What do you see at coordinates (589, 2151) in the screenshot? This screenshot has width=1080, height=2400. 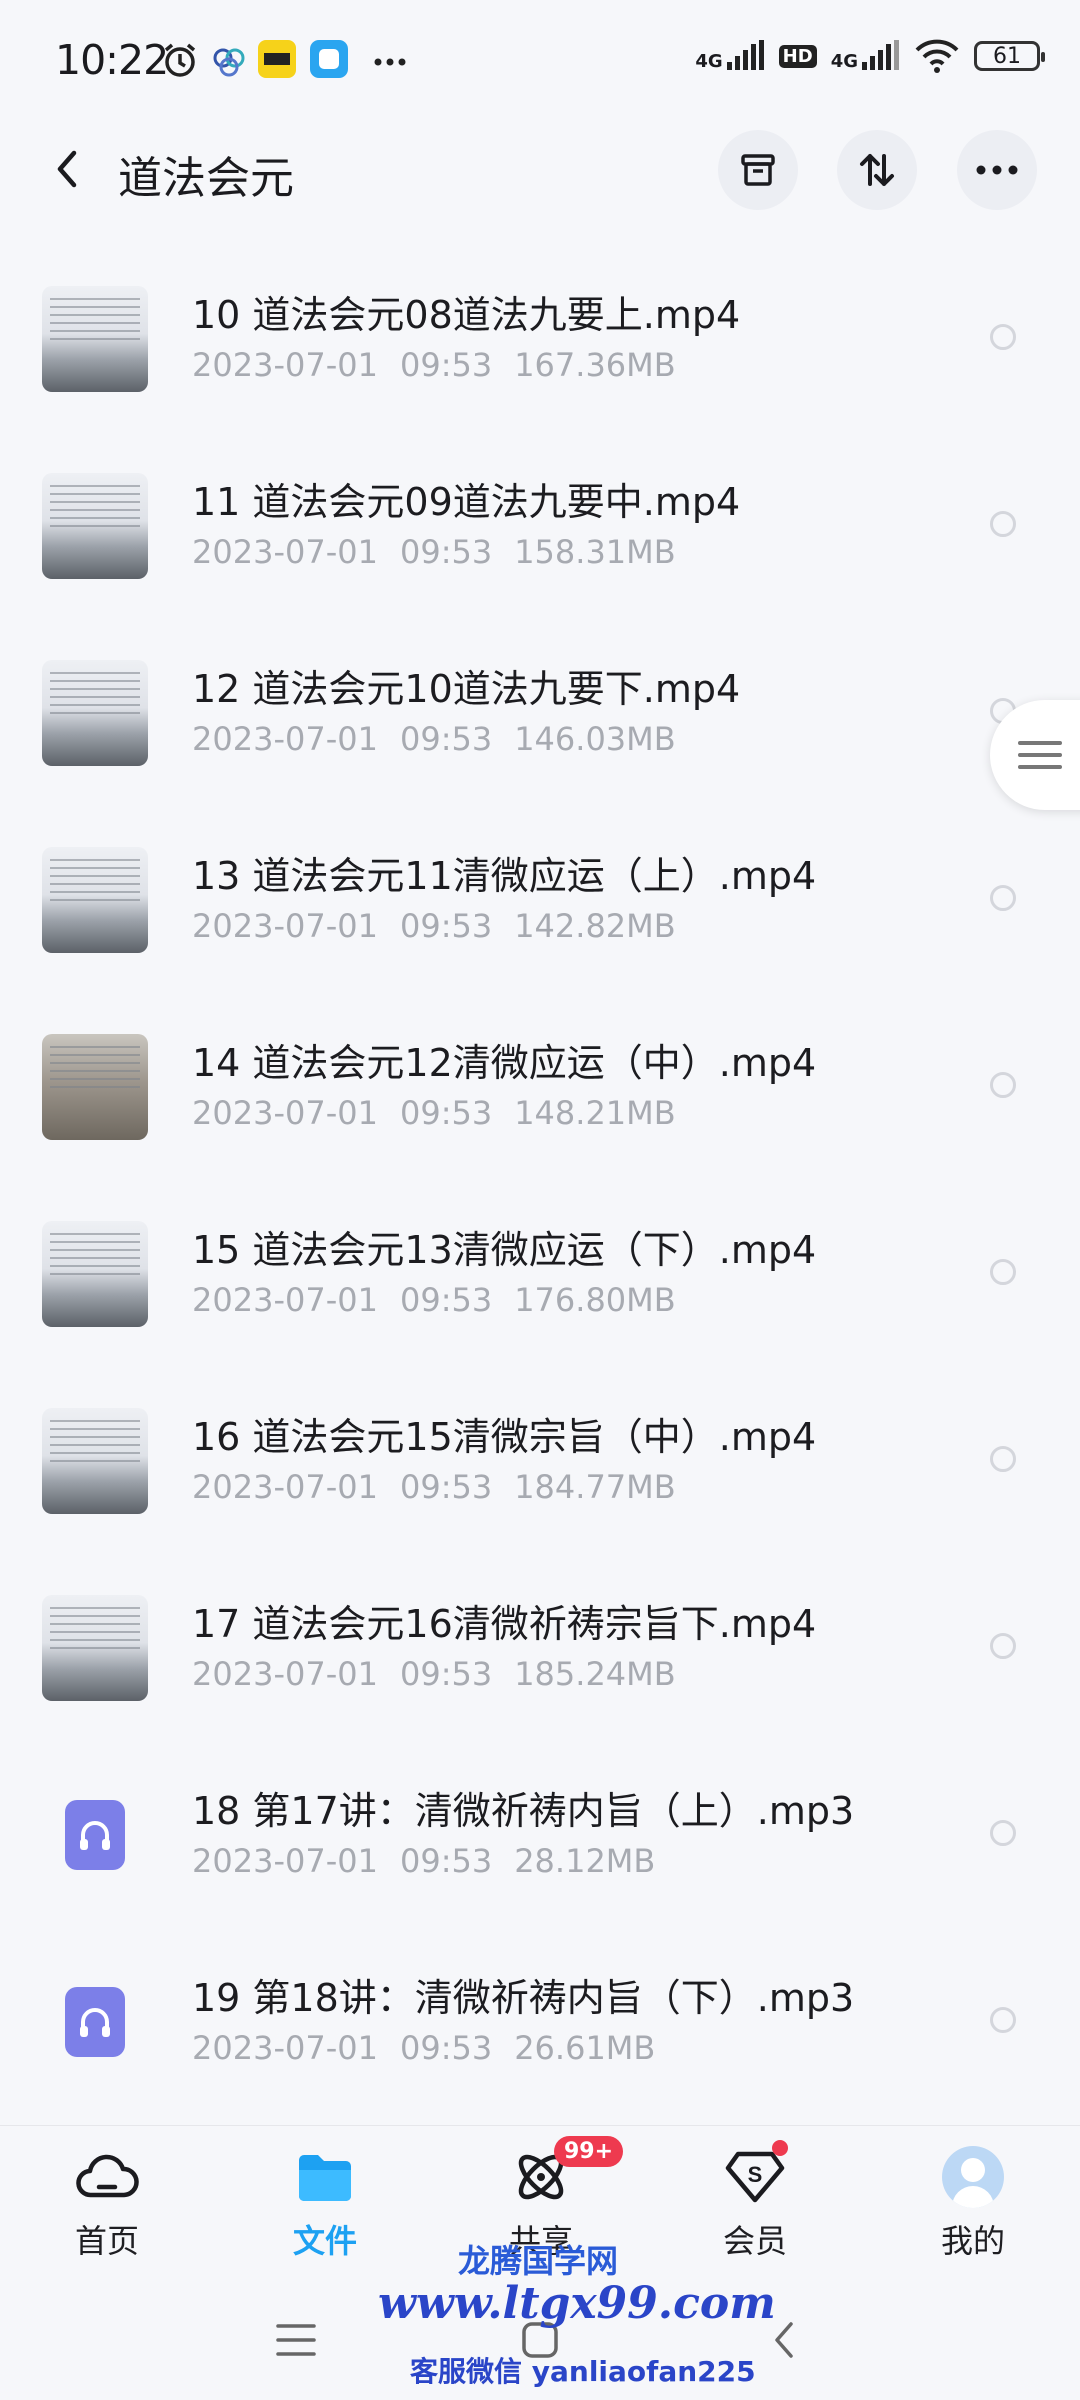 I see `share-badge: 99+` at bounding box center [589, 2151].